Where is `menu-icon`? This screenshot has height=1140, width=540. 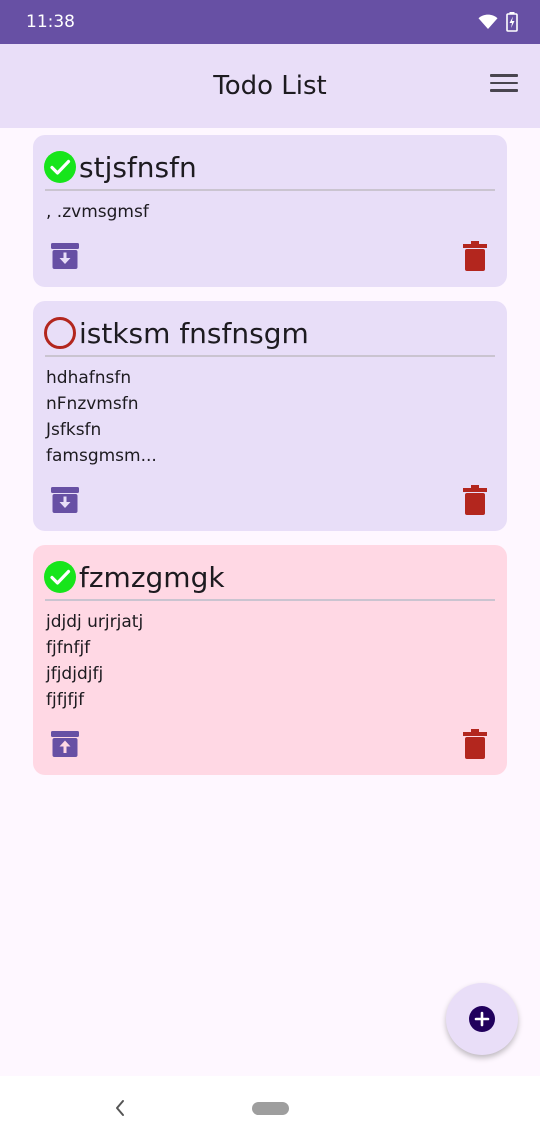 menu-icon is located at coordinates (504, 86).